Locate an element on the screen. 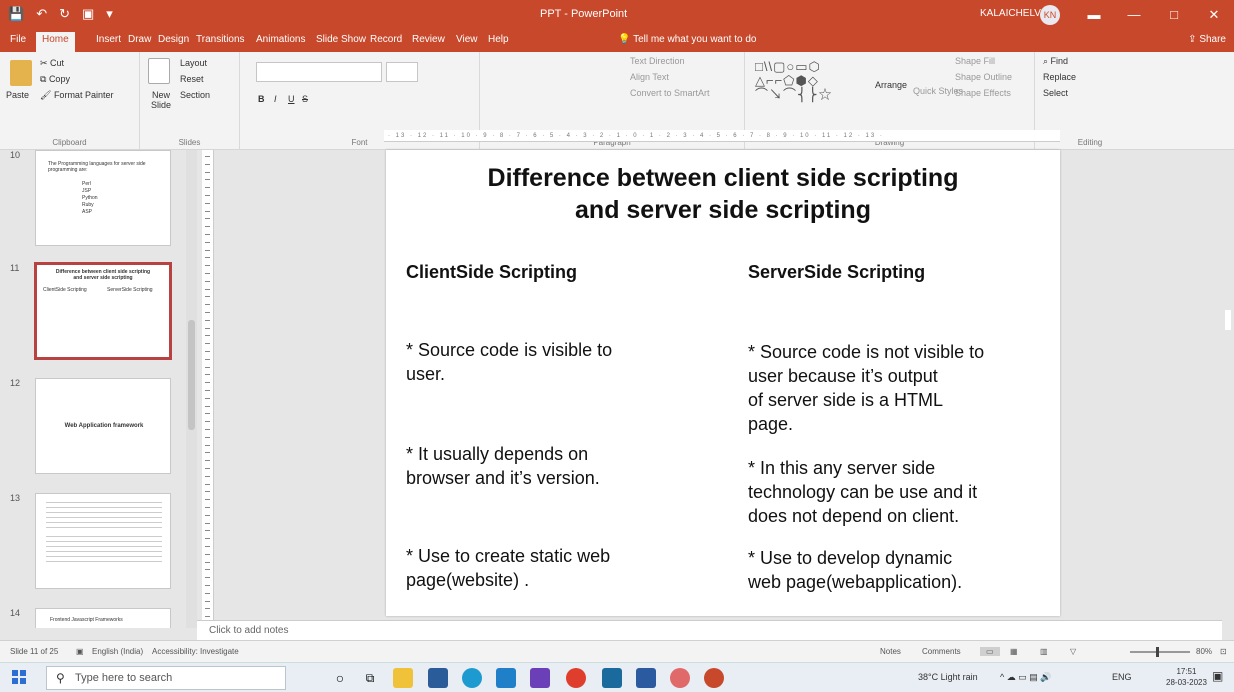 This screenshot has height=692, width=1234. tab-animations: Animations is located at coordinates (280, 39).